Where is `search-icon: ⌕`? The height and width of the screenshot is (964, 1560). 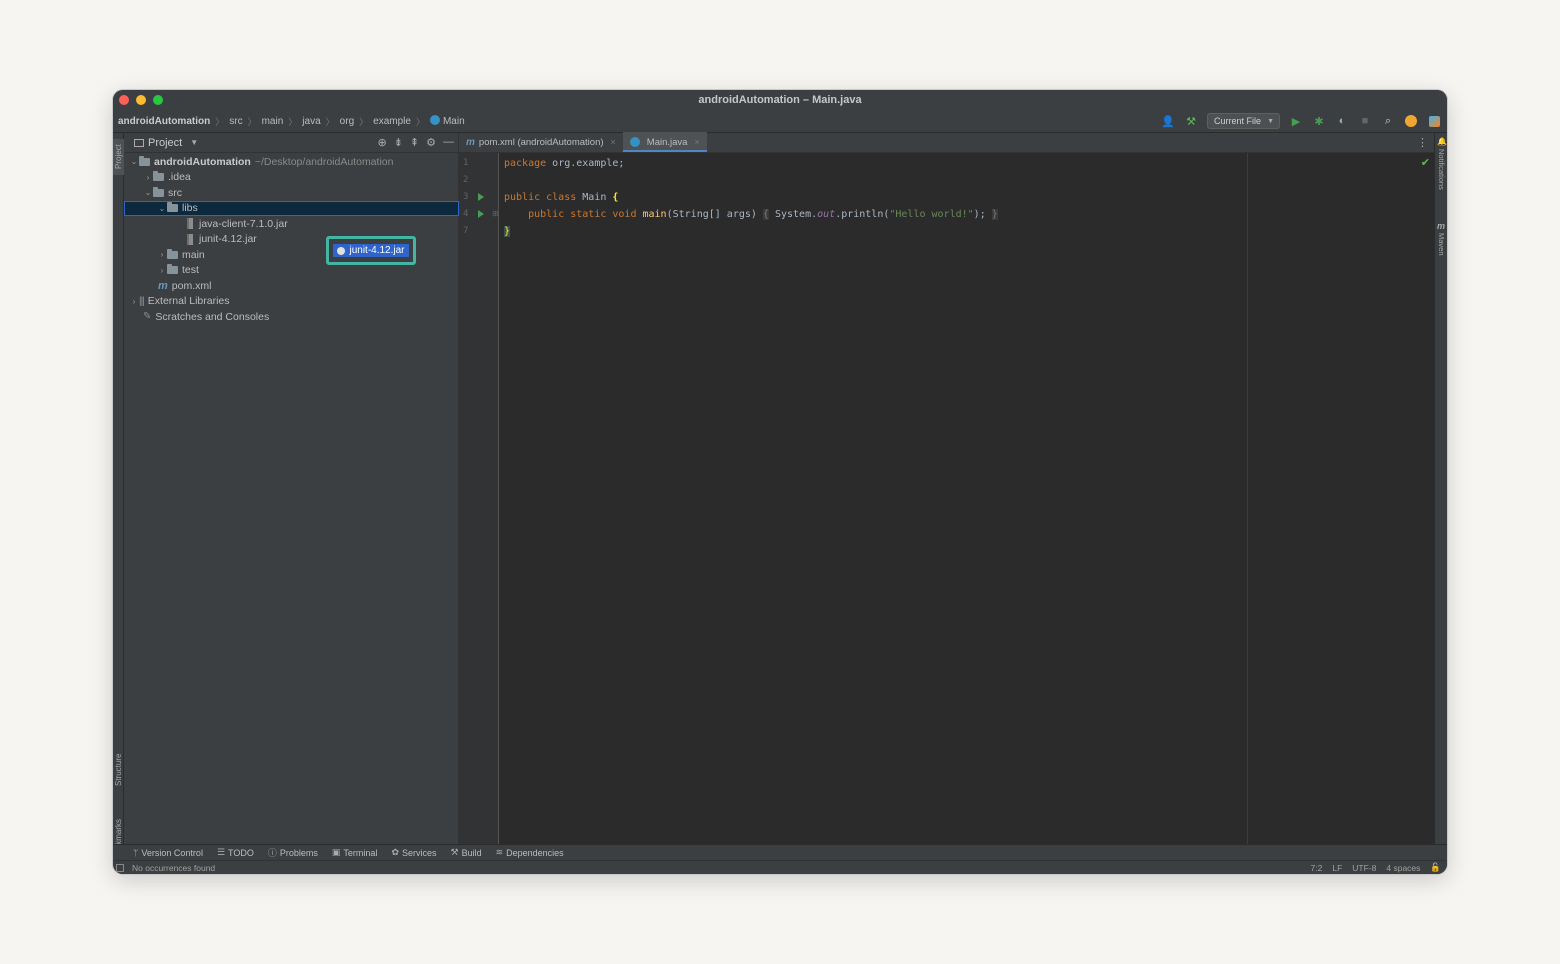 search-icon: ⌕ is located at coordinates (1388, 121).